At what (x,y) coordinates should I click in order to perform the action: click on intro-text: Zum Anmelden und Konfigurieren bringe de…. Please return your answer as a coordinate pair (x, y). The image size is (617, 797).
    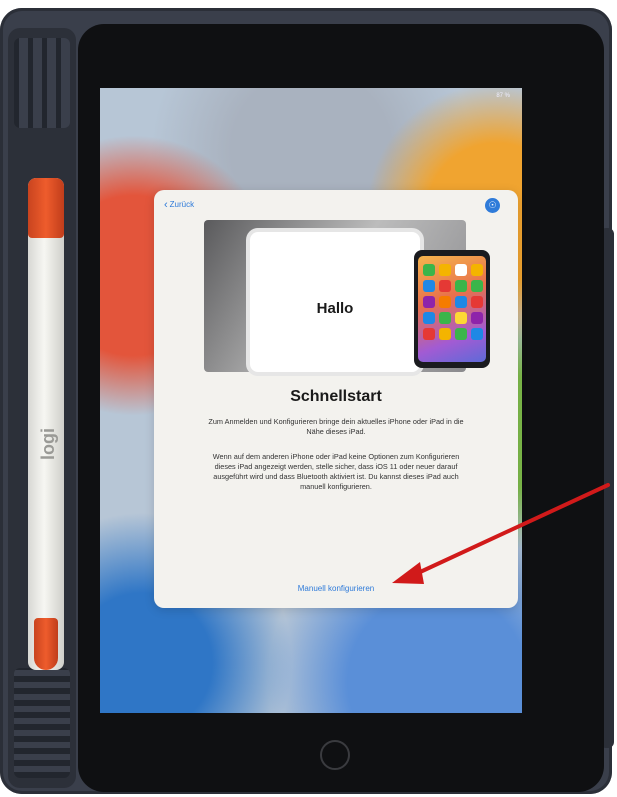
    Looking at the image, I should click on (336, 426).